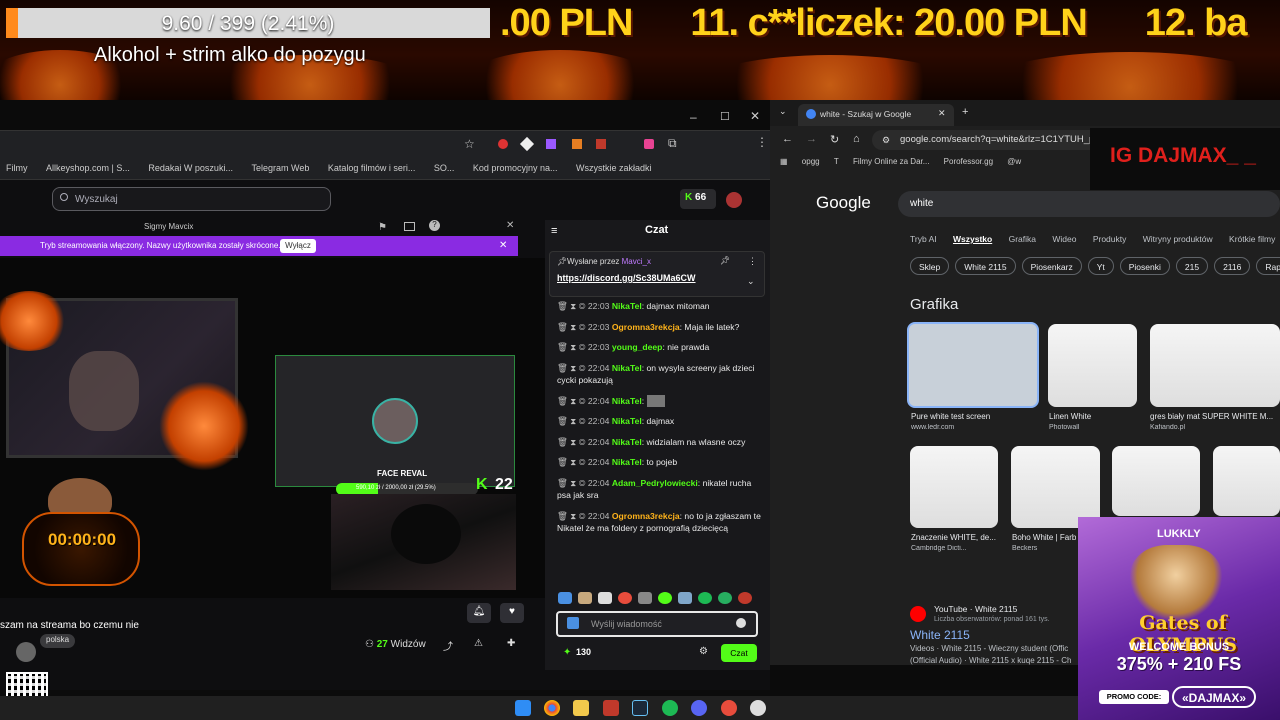 The height and width of the screenshot is (720, 1280). Describe the element at coordinates (876, 115) in the screenshot. I see `tab-google-search: white - Szukaj w Google` at that location.